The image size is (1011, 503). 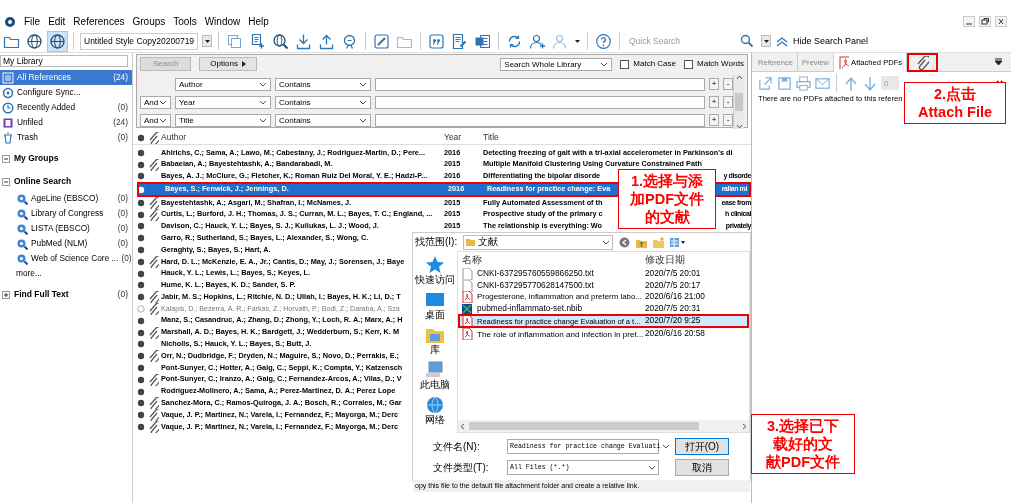 What do you see at coordinates (457, 446) in the screenshot?
I see `field-label: 文件名(N):` at bounding box center [457, 446].